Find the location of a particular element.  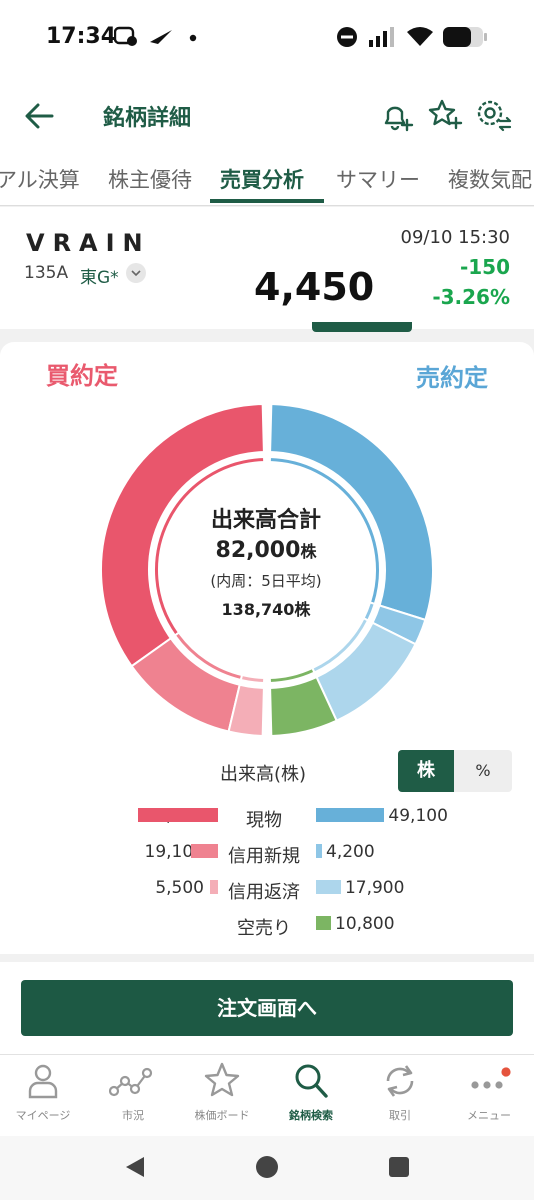

tab-bar: アル決算 株主優待 売買分析 サマリー 複数気配 is located at coordinates (267, 181).